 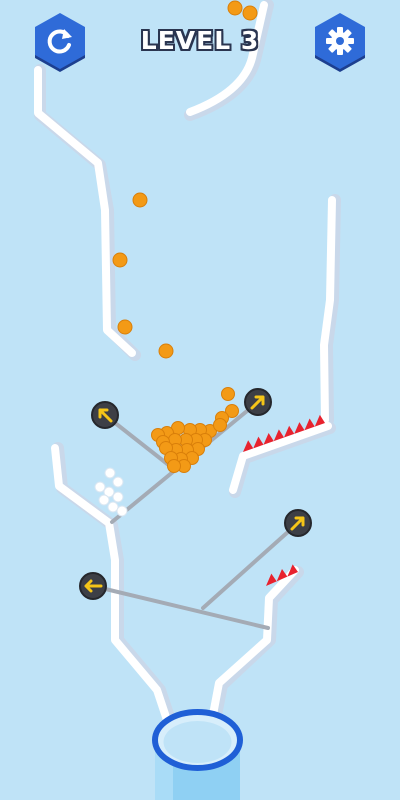 I want to click on restart-button, so click(x=60, y=43).